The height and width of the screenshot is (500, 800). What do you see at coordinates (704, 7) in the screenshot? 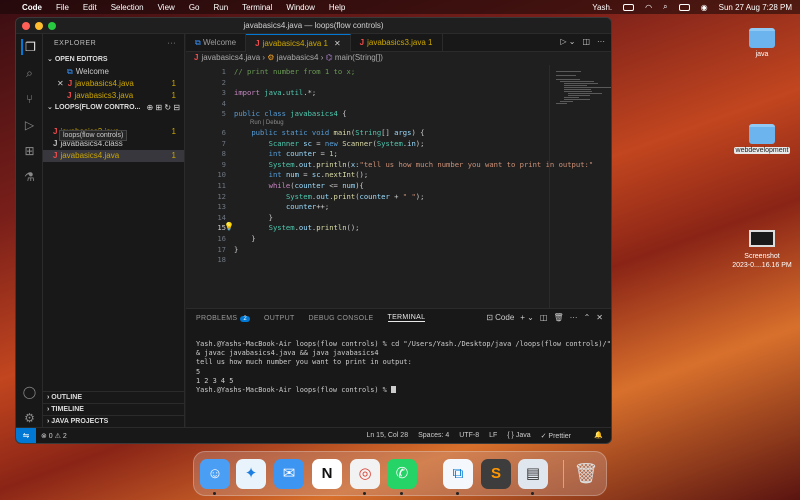
I see `siri-icon: ◉` at bounding box center [704, 7].